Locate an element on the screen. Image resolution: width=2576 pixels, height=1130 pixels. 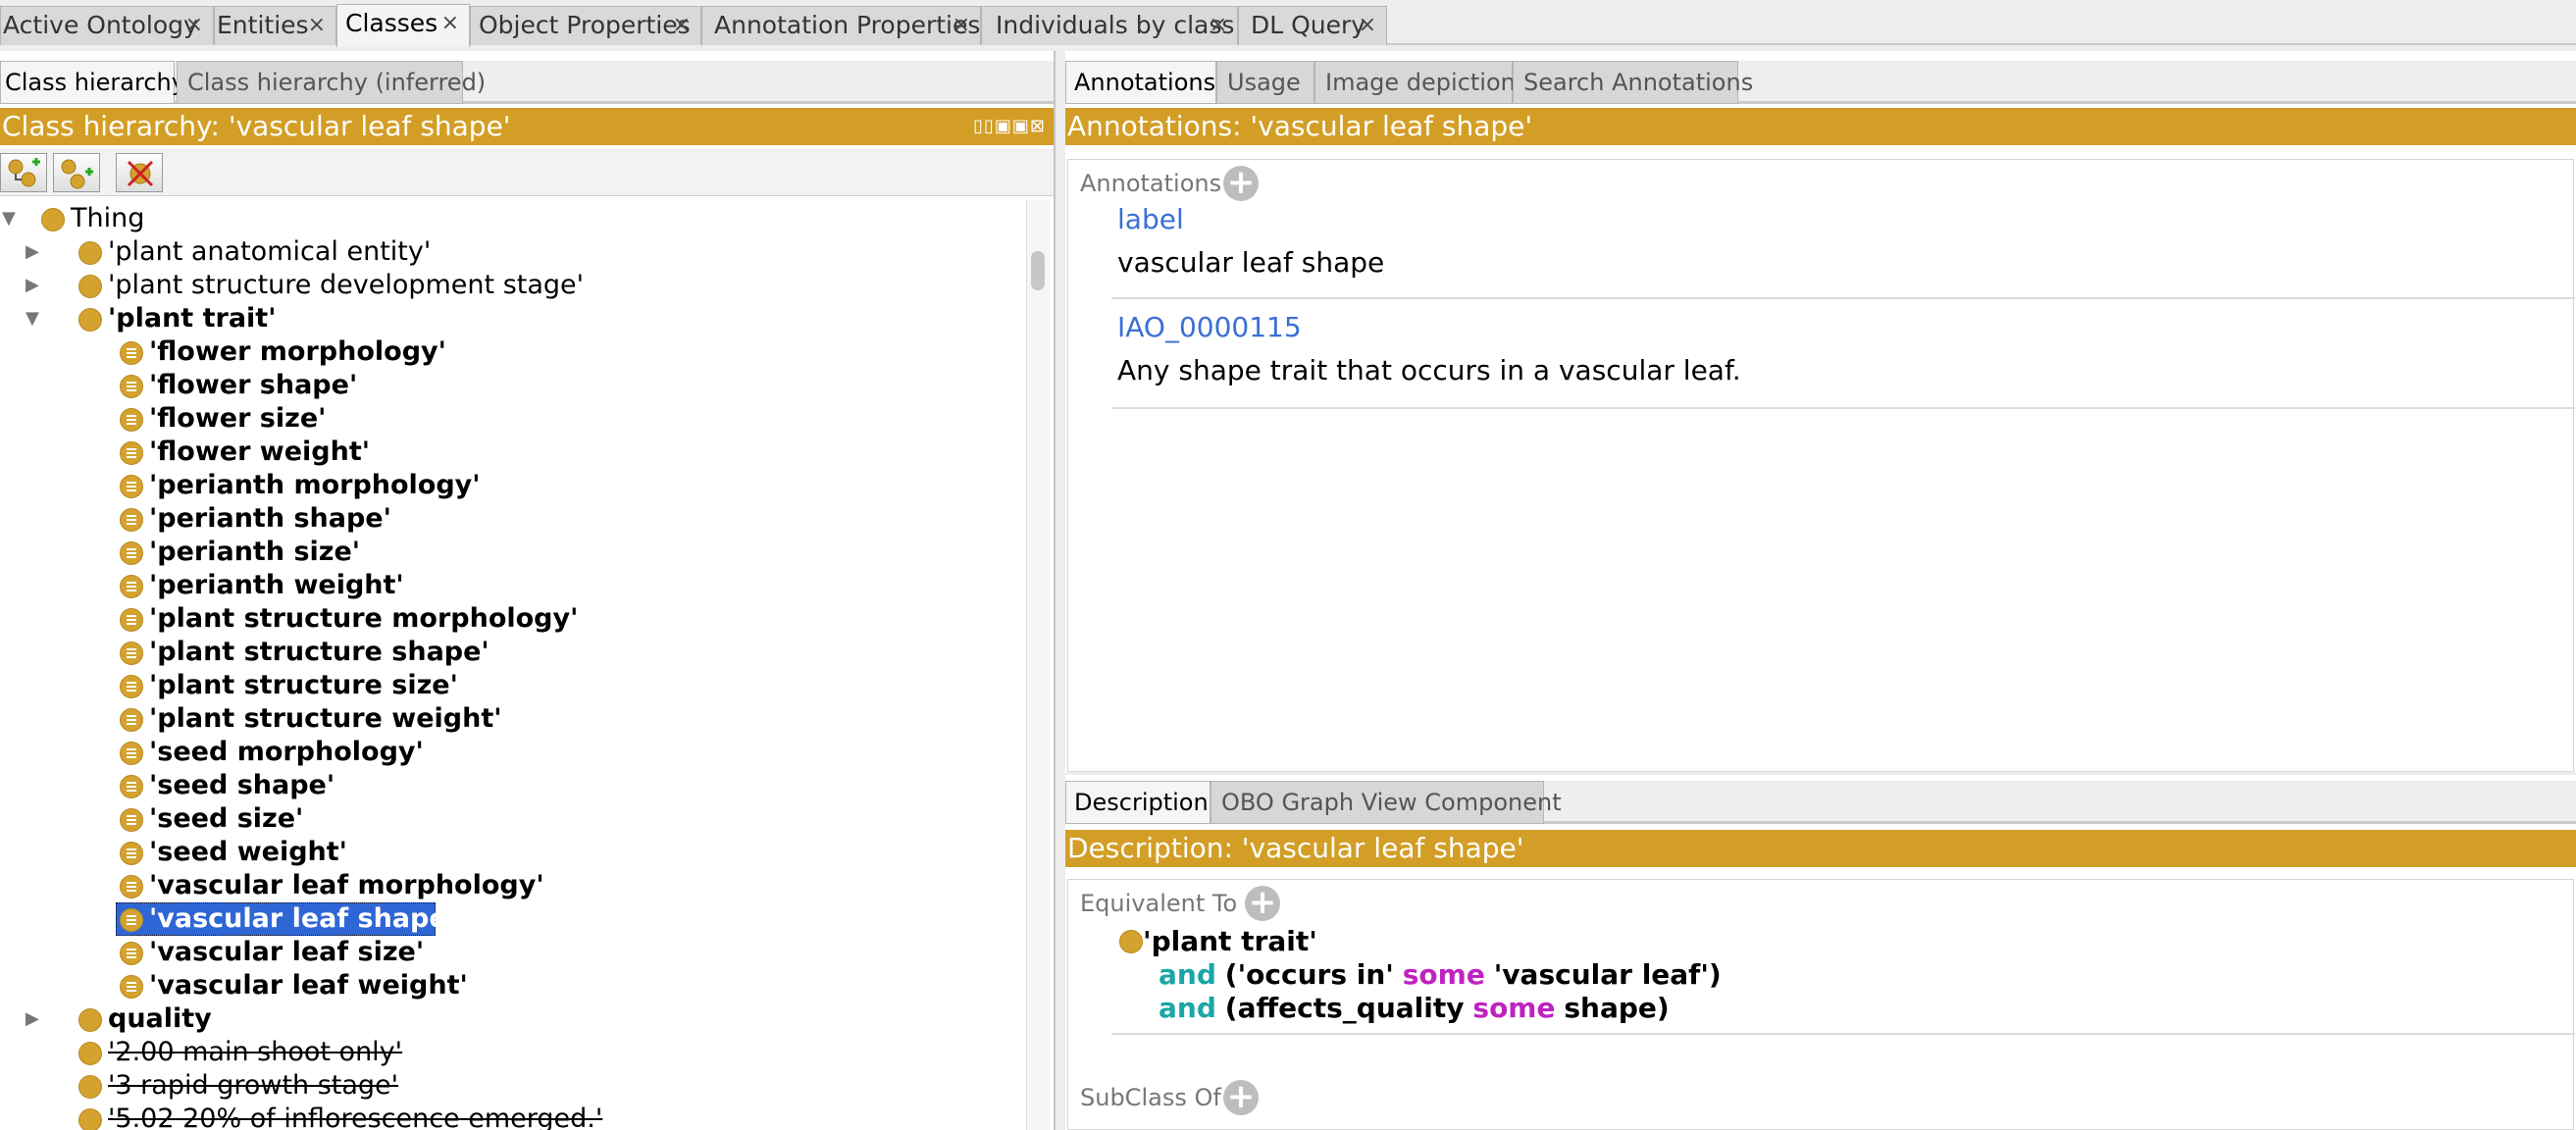
view-window-controls: ▯▯▣▣⊠ is located at coordinates (1009, 126).